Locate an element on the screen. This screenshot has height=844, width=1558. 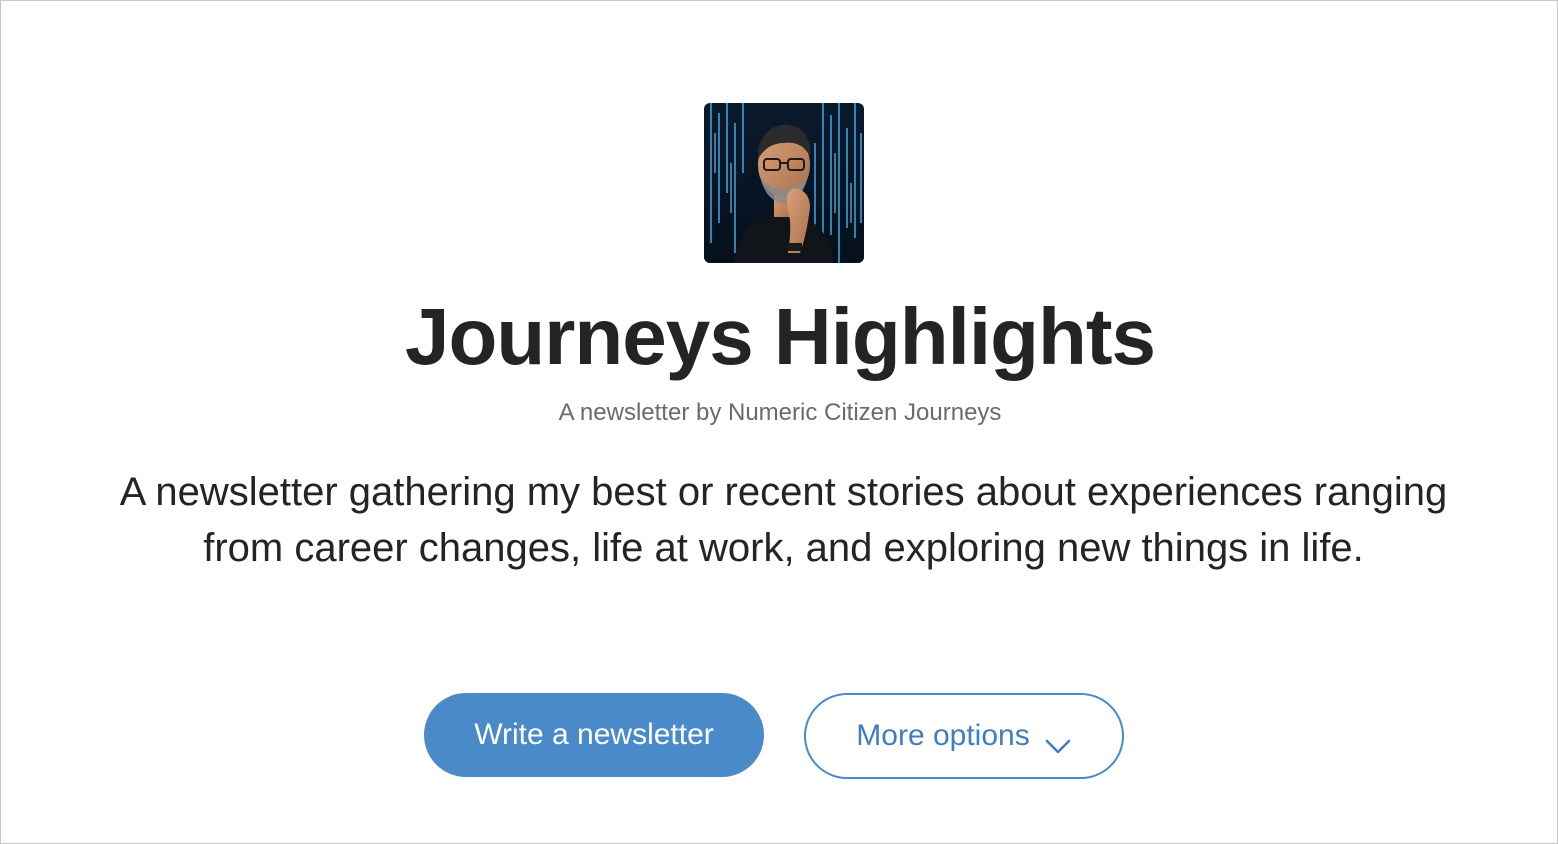
write-newsletter-button: Write a newsletter is located at coordinates (594, 735).